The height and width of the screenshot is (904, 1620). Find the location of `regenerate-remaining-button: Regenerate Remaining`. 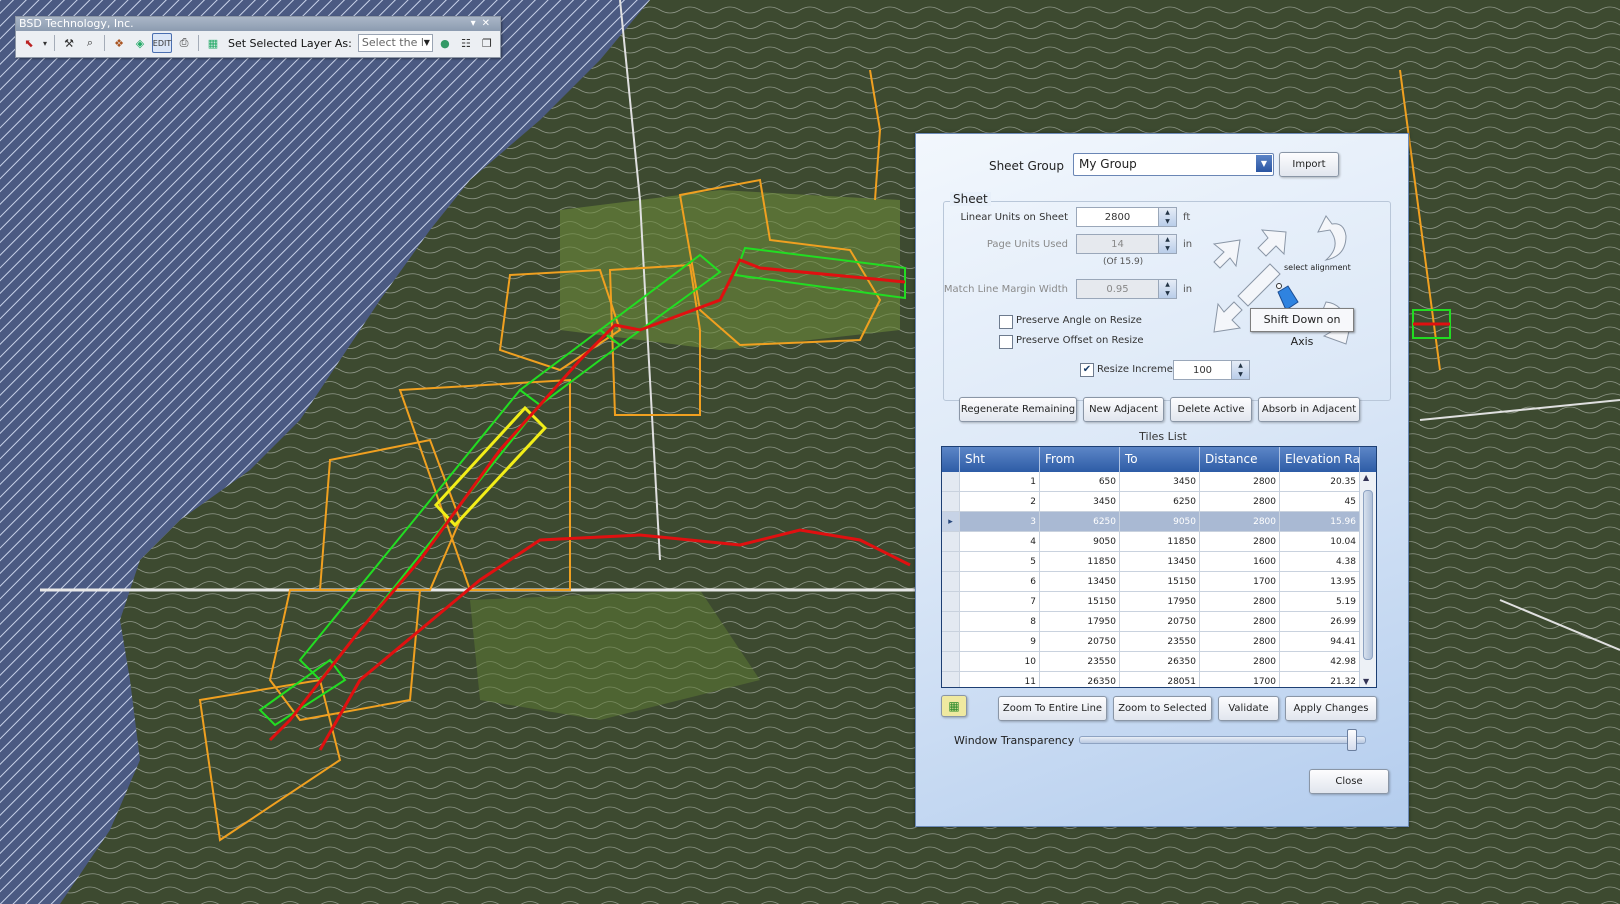

regenerate-remaining-button: Regenerate Remaining is located at coordinates (1018, 409).